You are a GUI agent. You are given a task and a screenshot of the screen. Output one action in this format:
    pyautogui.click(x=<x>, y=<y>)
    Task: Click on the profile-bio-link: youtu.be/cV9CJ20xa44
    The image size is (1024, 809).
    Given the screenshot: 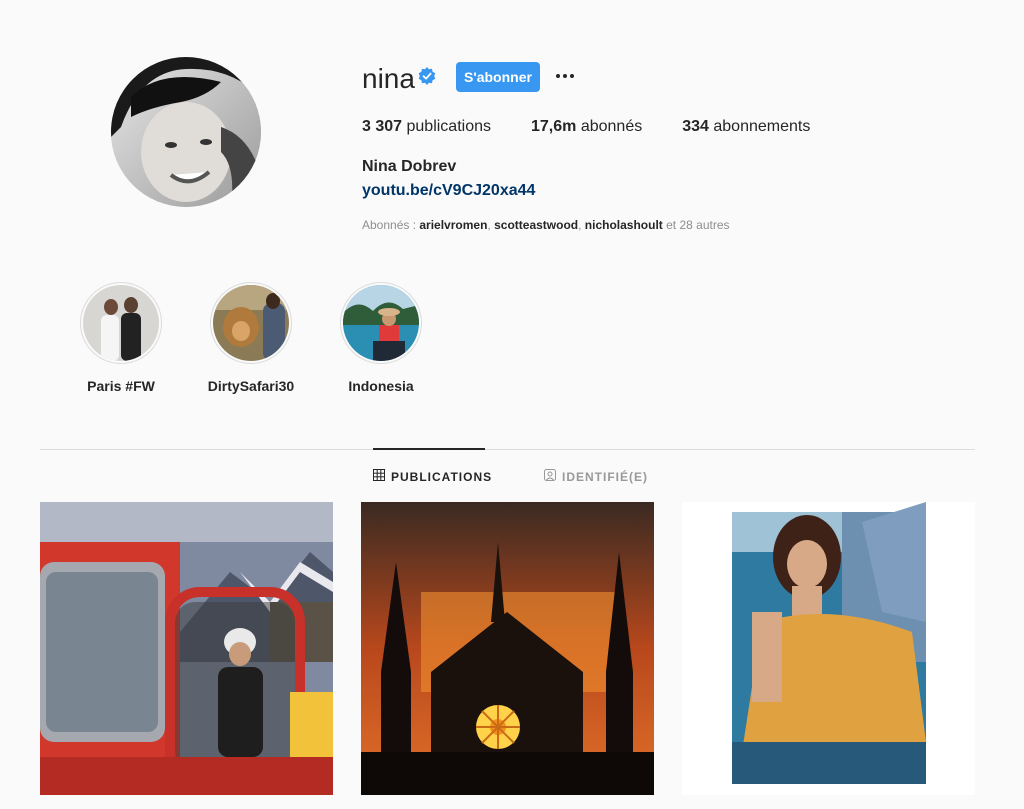 What is the action you would take?
    pyautogui.click(x=448, y=191)
    